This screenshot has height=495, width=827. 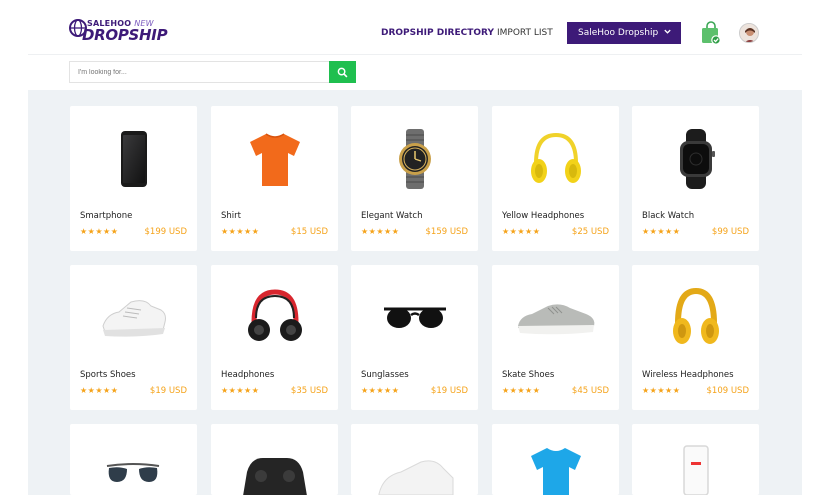 What do you see at coordinates (200, 72) in the screenshot?
I see `search-input` at bounding box center [200, 72].